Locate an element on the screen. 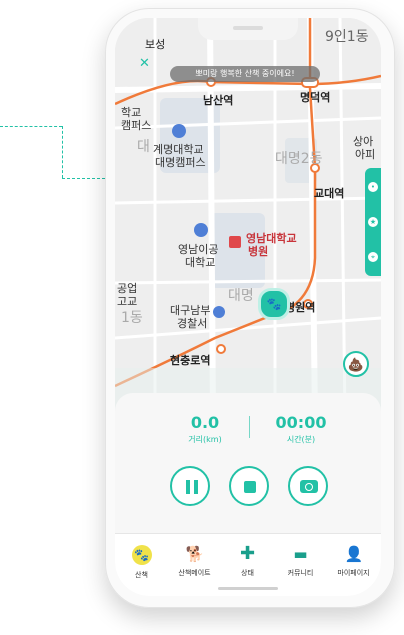 Image resolution: width=404 pixels, height=635 pixels. poop-icon: 💩 is located at coordinates (356, 365).